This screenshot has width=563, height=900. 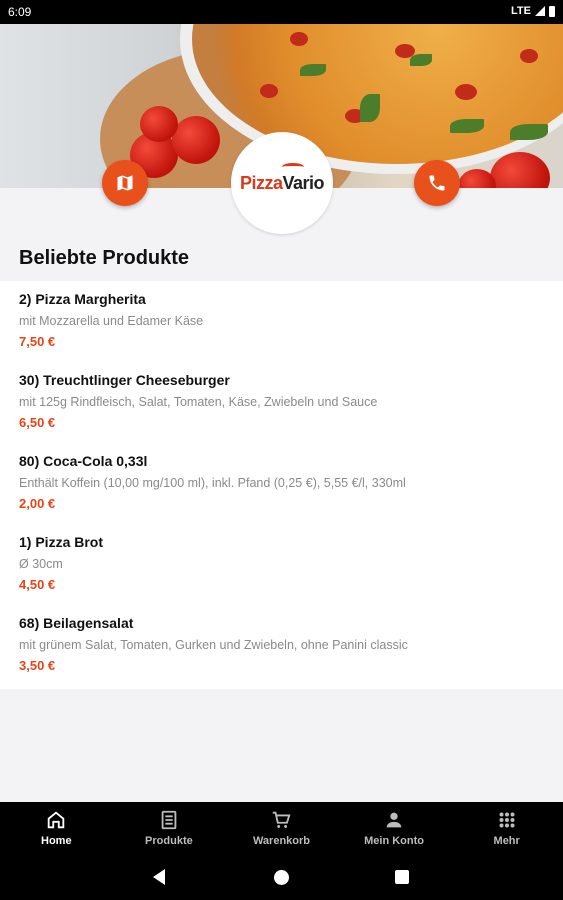 What do you see at coordinates (37, 341) in the screenshot?
I see `product-price: 7,50 €` at bounding box center [37, 341].